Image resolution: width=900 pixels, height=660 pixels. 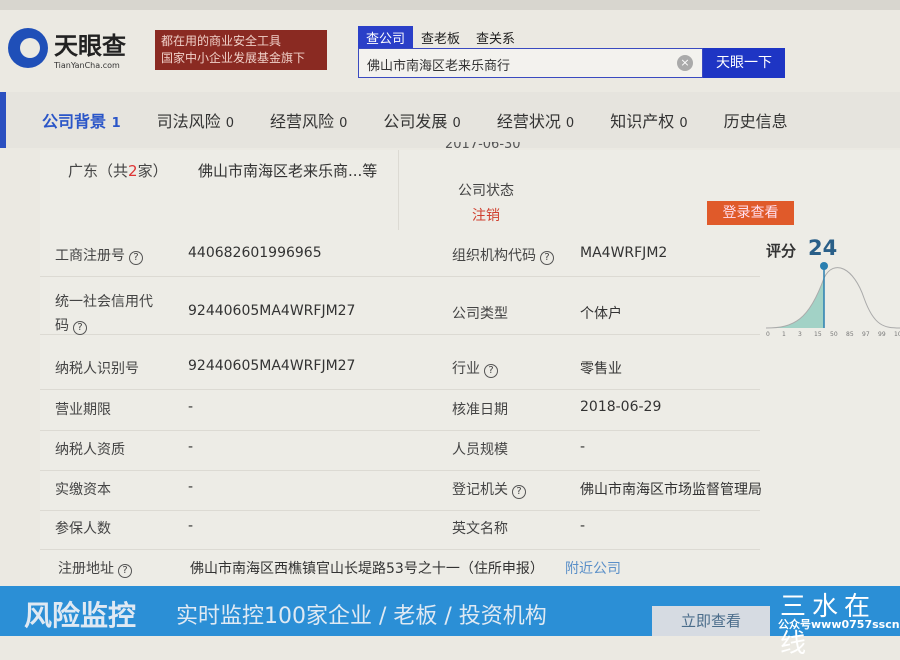 I want to click on related-companies: 佛山市南海区老来乐商...等, so click(x=287, y=170).